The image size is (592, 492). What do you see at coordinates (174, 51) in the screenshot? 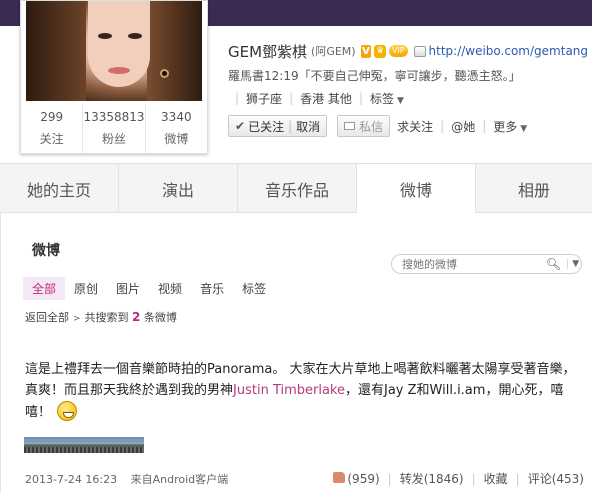
I see `avatar-hair-right` at bounding box center [174, 51].